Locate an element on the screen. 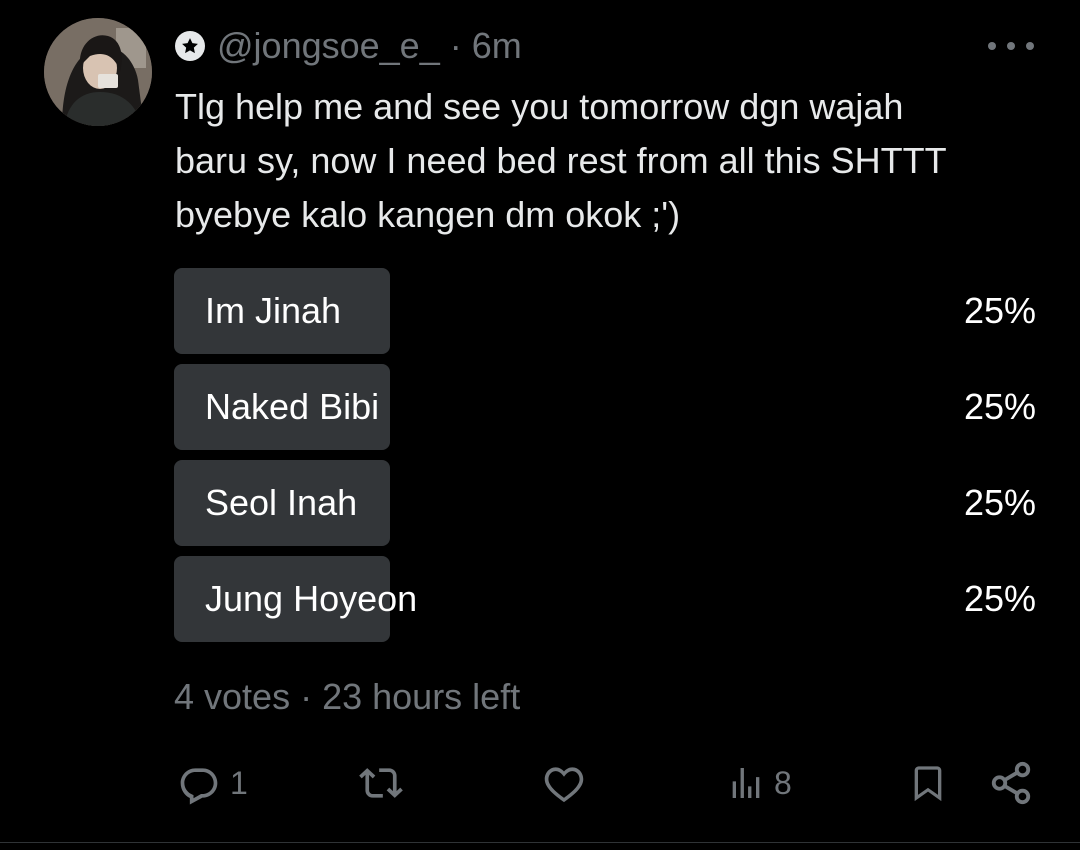 Image resolution: width=1080 pixels, height=850 pixels. reply-button: 1 is located at coordinates (212, 783).